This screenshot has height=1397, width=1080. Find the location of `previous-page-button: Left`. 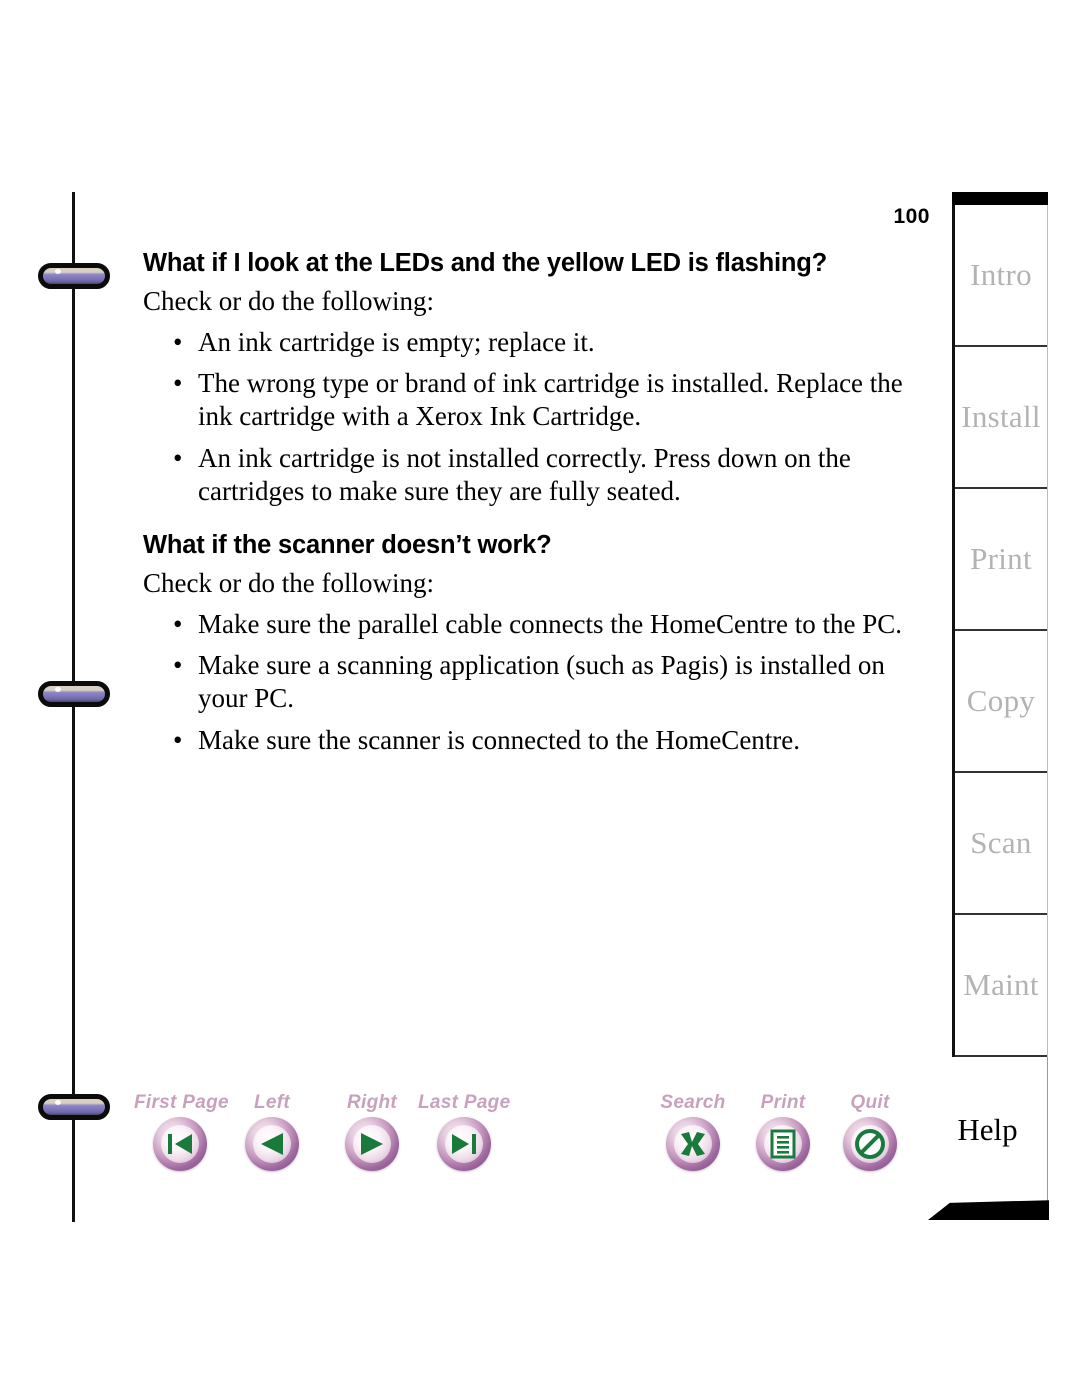

previous-page-button: Left is located at coordinates (272, 1131).